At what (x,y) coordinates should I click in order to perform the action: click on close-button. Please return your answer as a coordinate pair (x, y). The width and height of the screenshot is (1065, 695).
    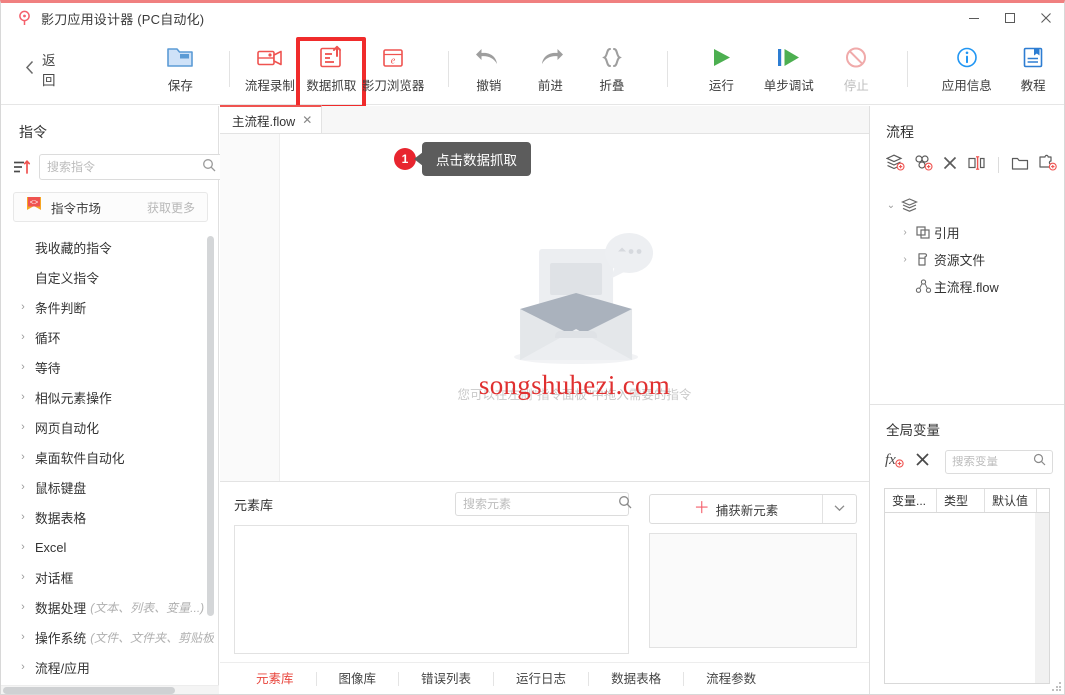
    Looking at the image, I should click on (1046, 18).